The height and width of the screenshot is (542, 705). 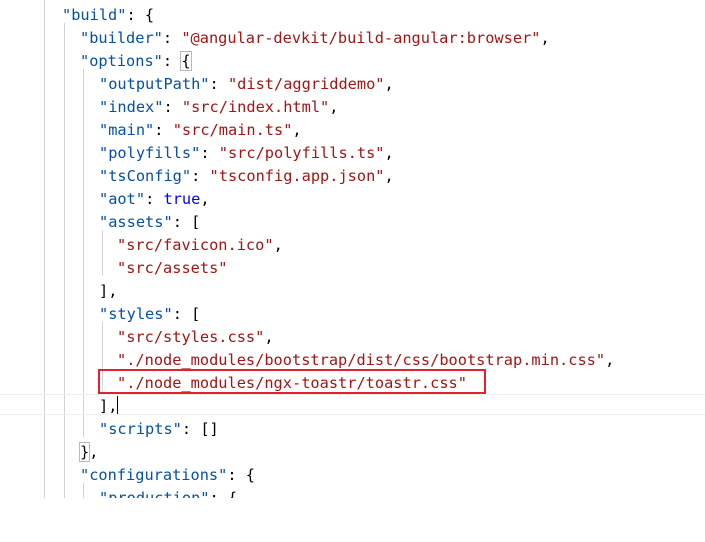 I want to click on code-line: "src/assets", so click(x=172, y=268).